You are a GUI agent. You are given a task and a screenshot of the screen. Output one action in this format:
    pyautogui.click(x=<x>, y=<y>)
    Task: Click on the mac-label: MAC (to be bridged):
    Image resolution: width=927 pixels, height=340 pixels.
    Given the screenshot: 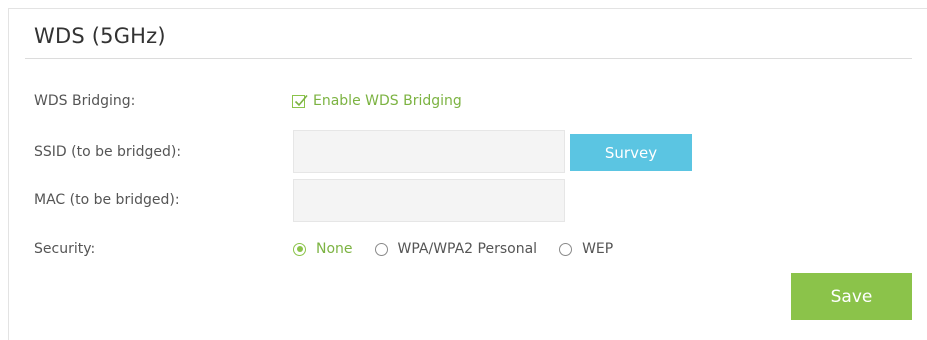 What is the action you would take?
    pyautogui.click(x=107, y=200)
    